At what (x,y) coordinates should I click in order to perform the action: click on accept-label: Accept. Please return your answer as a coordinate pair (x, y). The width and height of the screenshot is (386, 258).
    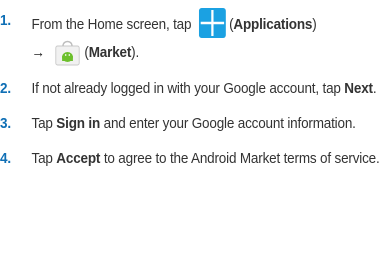
    Looking at the image, I should click on (78, 158).